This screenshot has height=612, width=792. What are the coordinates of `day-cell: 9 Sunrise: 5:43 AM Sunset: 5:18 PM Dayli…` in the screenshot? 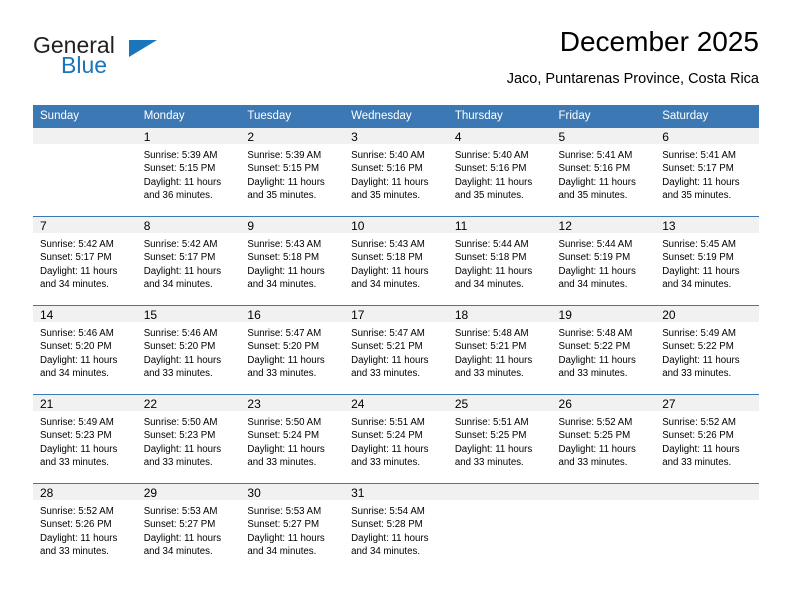 It's located at (292, 261).